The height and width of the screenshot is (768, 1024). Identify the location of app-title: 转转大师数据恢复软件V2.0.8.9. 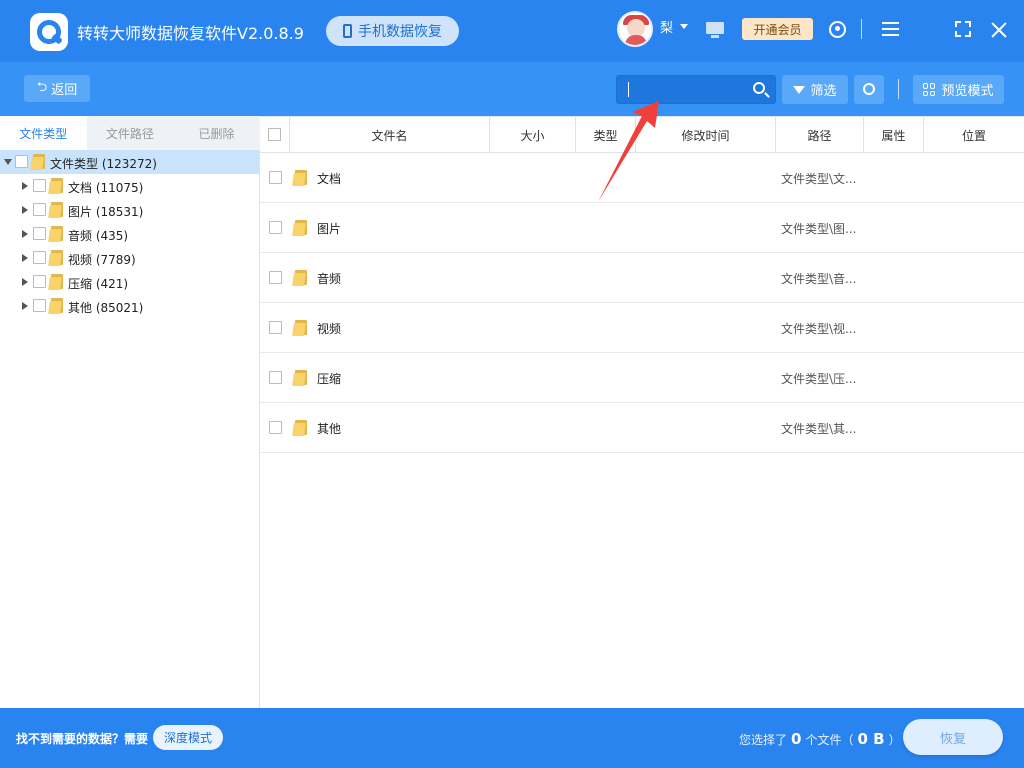
(190, 33).